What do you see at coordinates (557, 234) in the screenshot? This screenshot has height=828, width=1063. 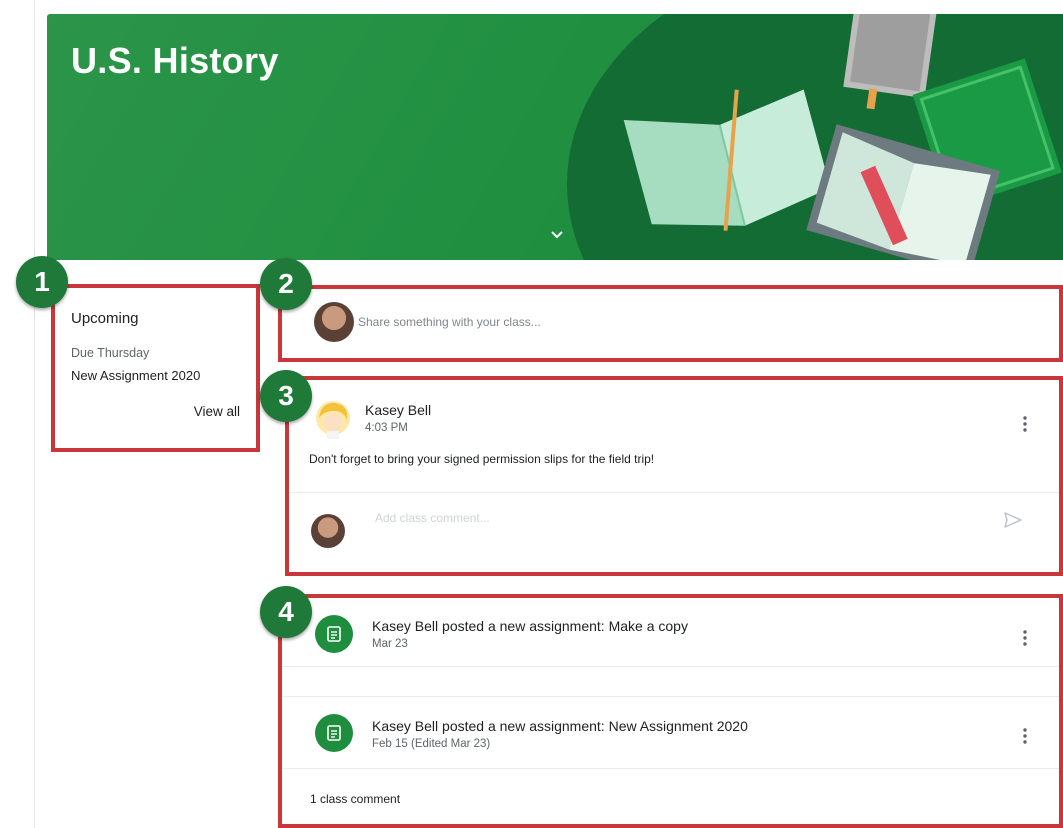 I see `chevron-down-icon` at bounding box center [557, 234].